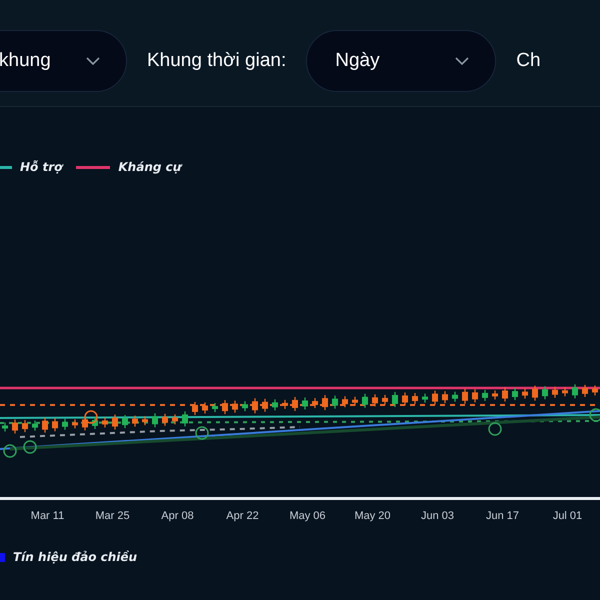  Describe the element at coordinates (48, 516) in the screenshot. I see `axis-label: Mar 11` at that location.